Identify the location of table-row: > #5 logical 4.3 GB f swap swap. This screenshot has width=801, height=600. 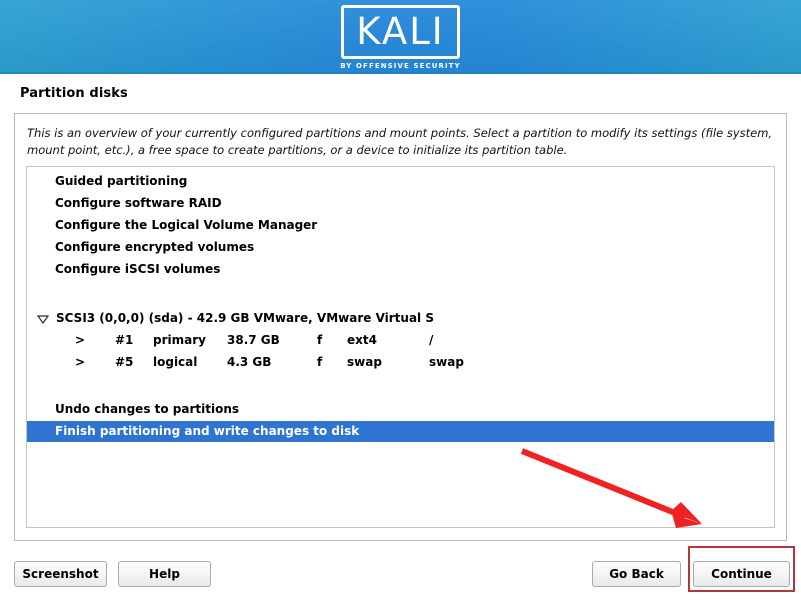
(400, 362).